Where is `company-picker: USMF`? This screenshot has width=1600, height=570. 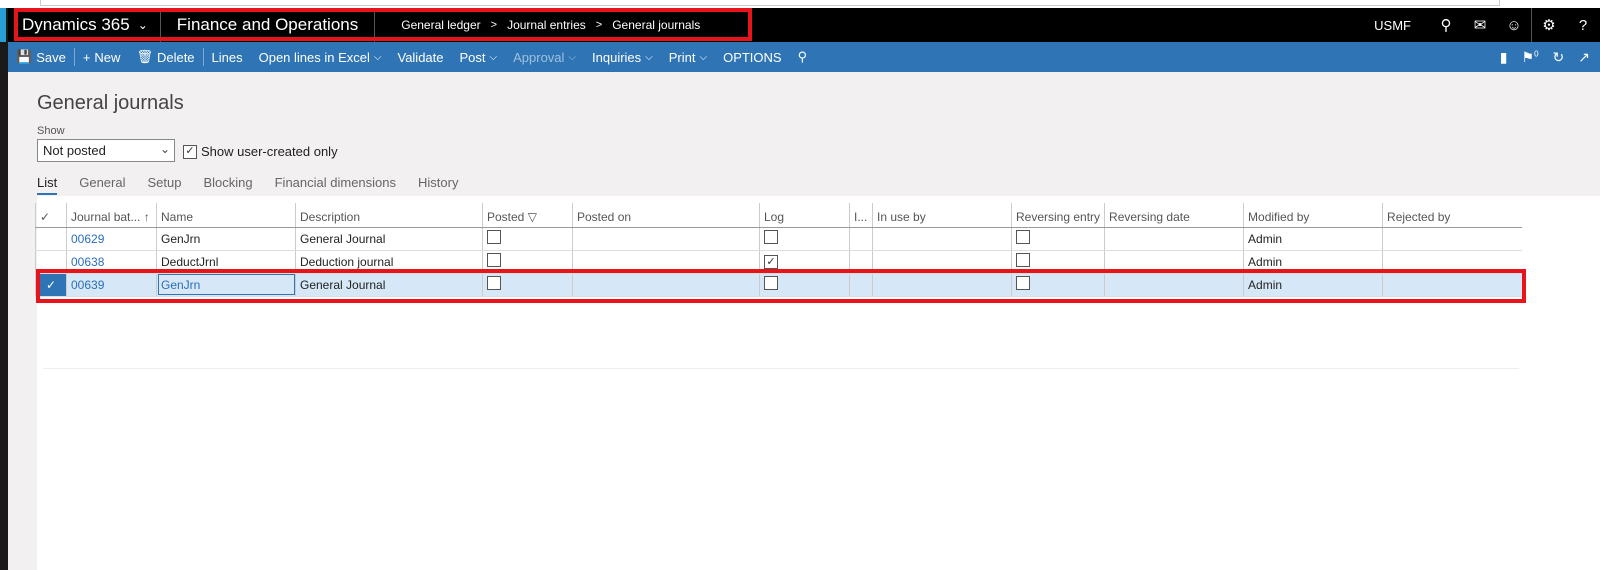 company-picker: USMF is located at coordinates (1392, 25).